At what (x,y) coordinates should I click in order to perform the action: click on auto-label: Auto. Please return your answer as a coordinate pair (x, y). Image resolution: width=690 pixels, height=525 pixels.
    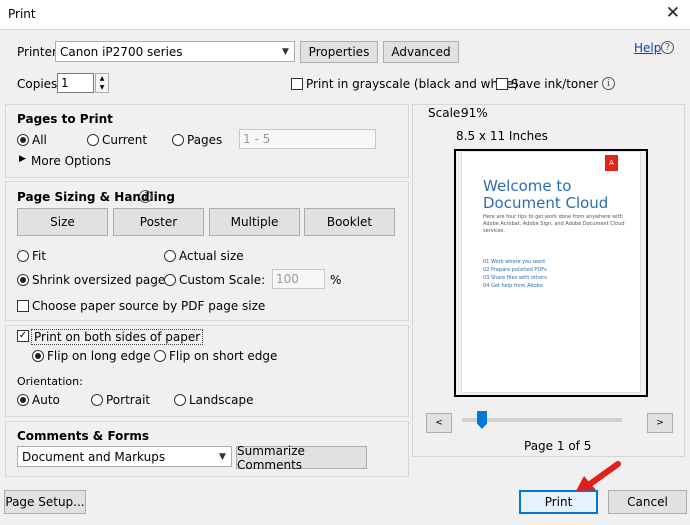
    Looking at the image, I should click on (46, 400).